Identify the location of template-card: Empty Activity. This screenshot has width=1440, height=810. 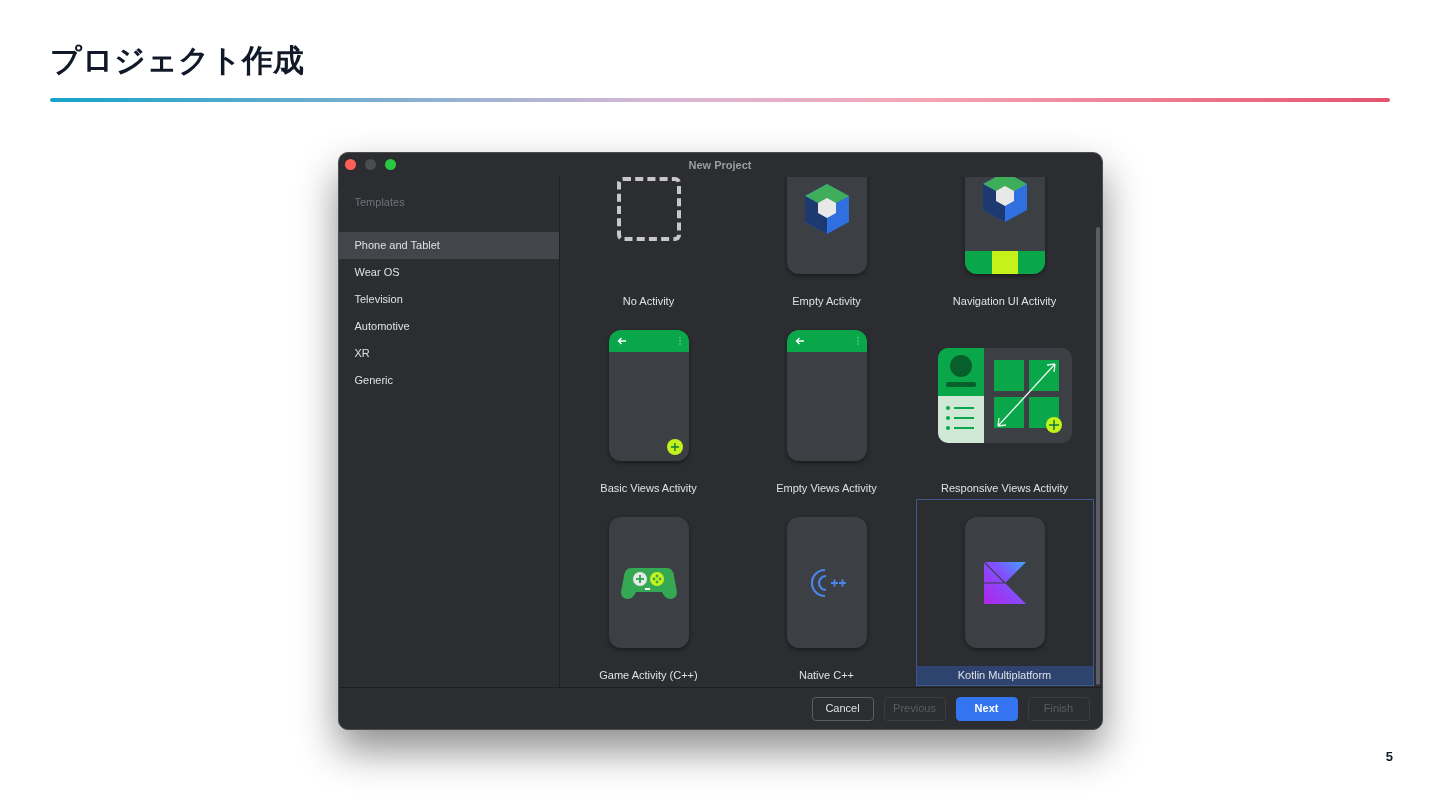
(826, 244).